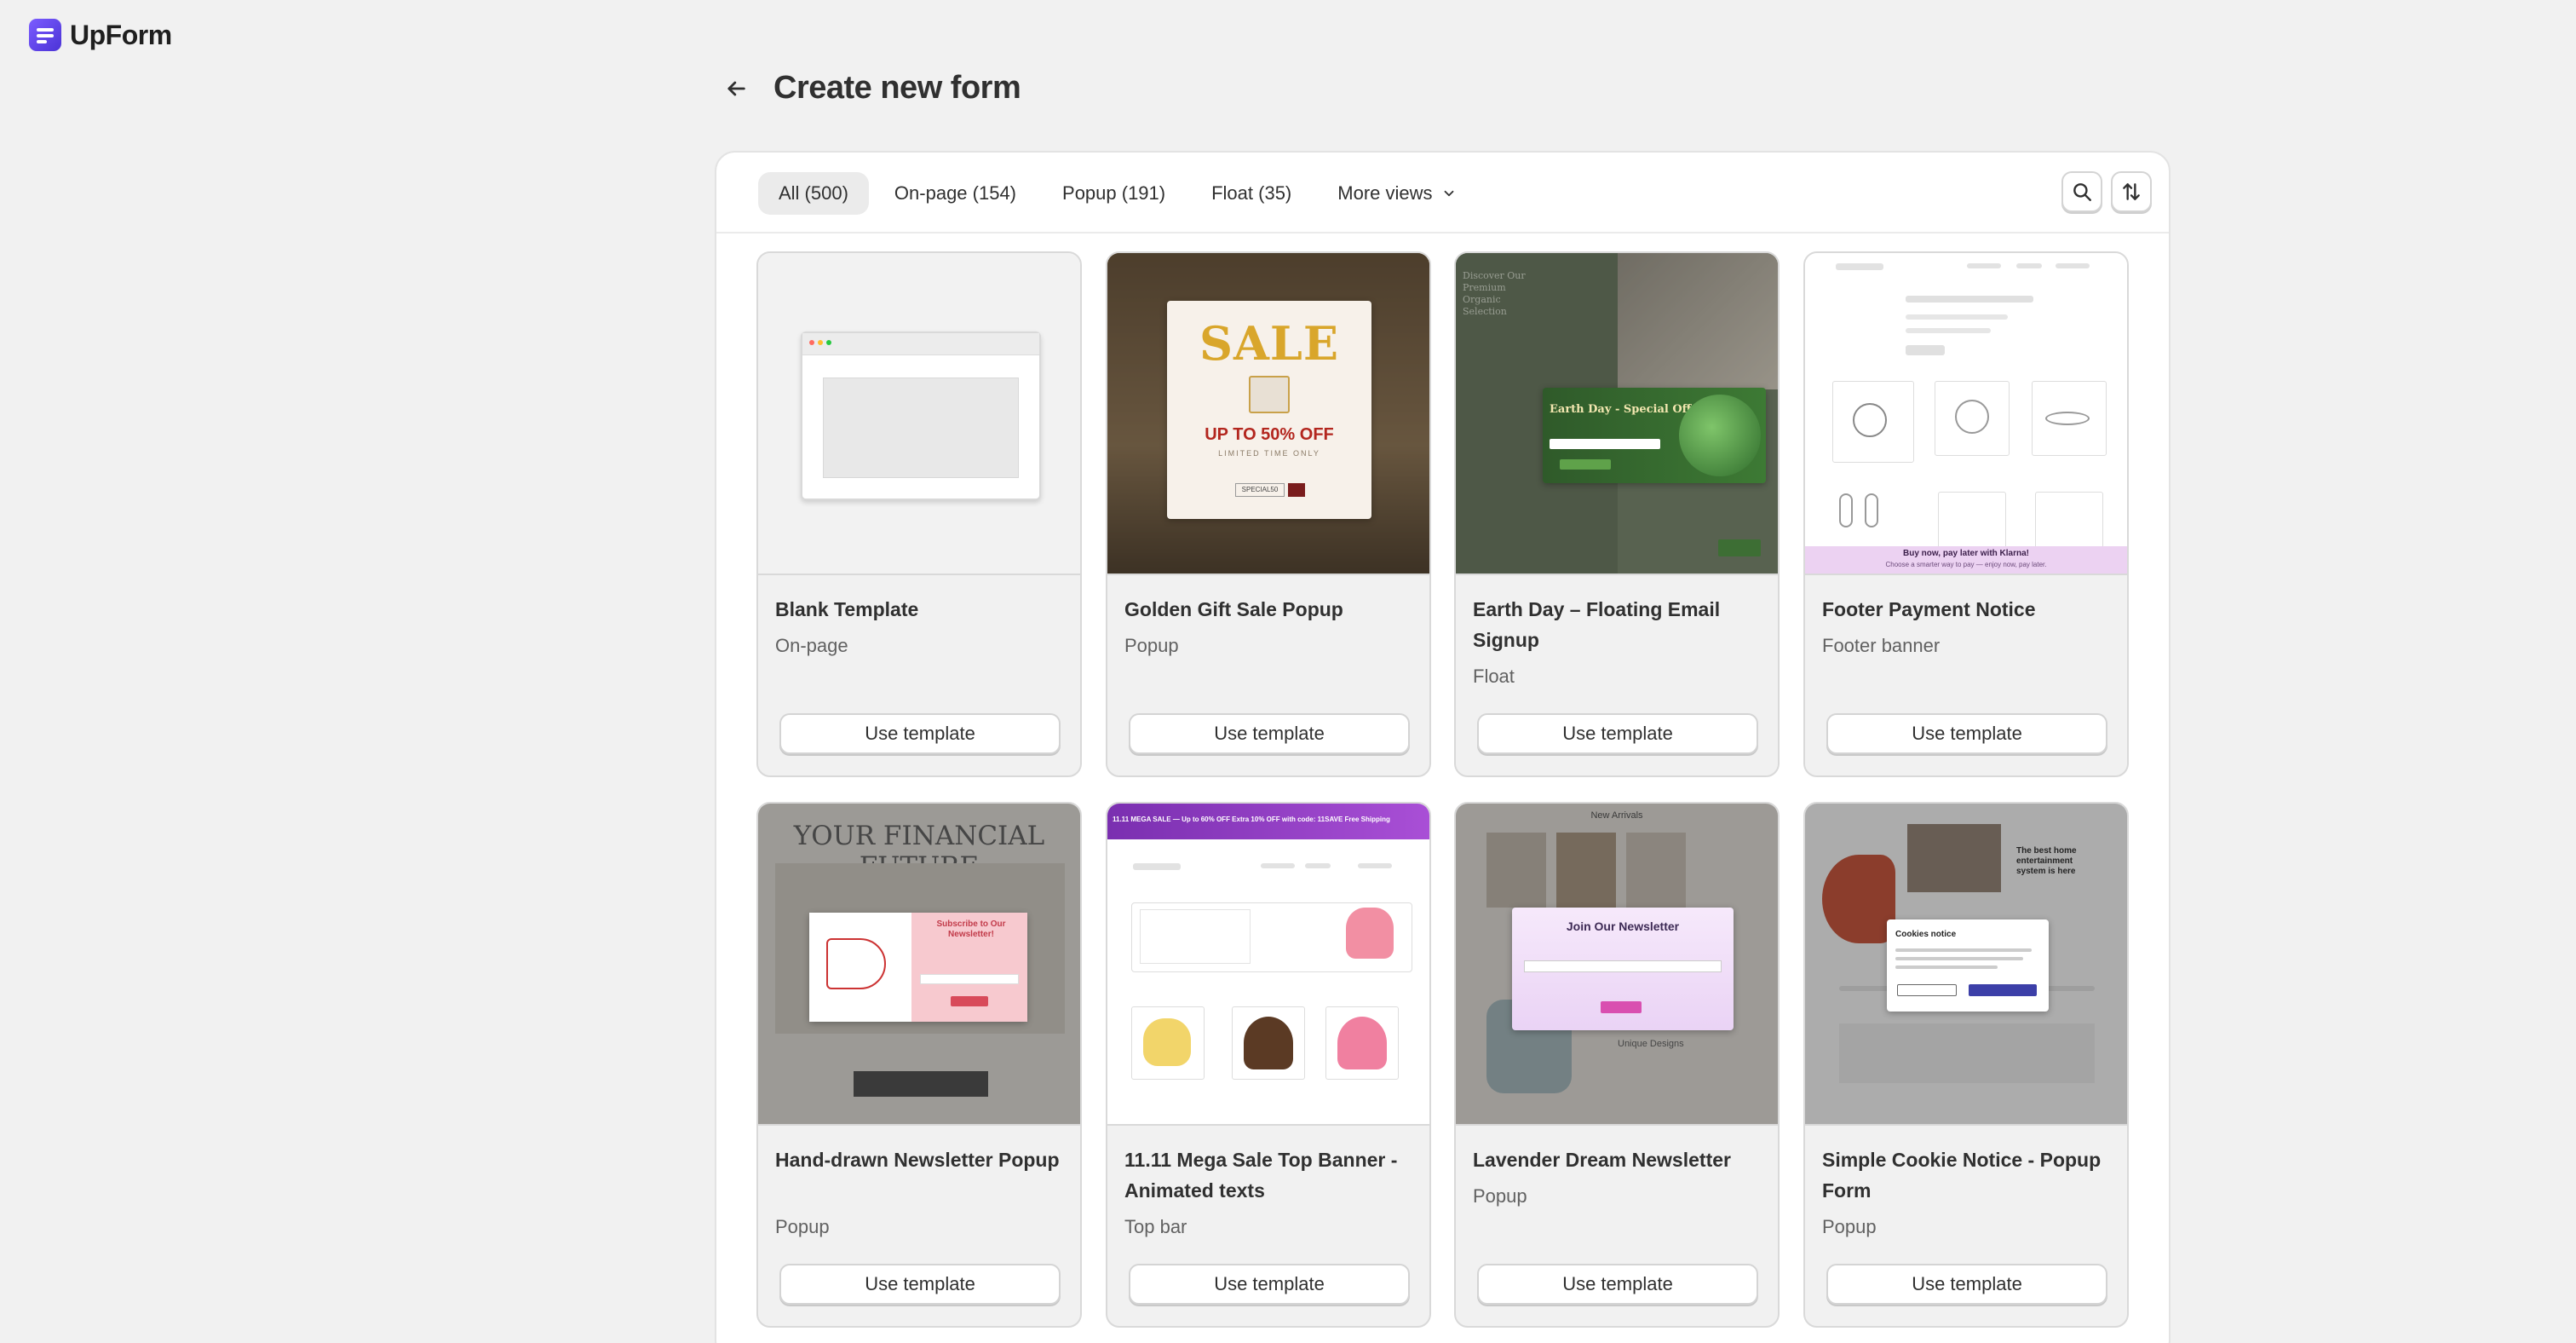 The height and width of the screenshot is (1343, 2576). What do you see at coordinates (1962, 1175) in the screenshot?
I see `template-name: Simple Cookie Notice - Popup Form` at bounding box center [1962, 1175].